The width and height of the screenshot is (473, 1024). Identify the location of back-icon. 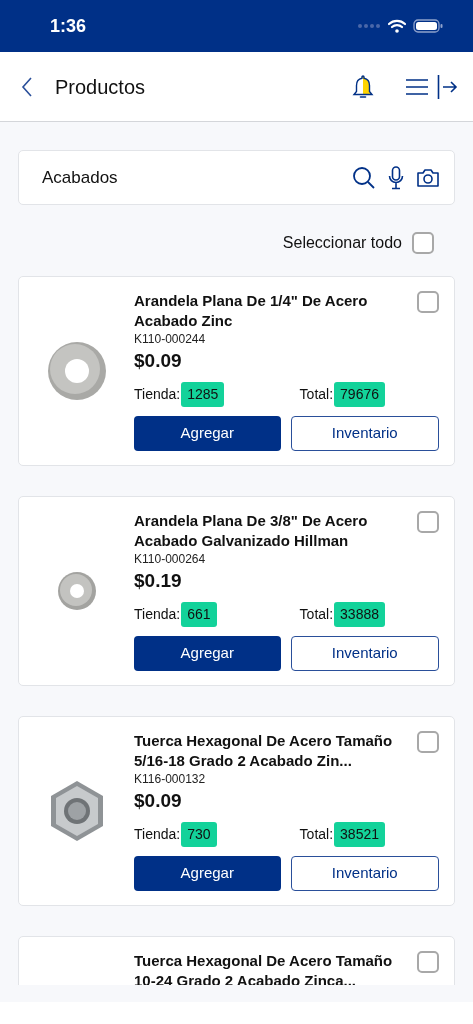
(27, 86).